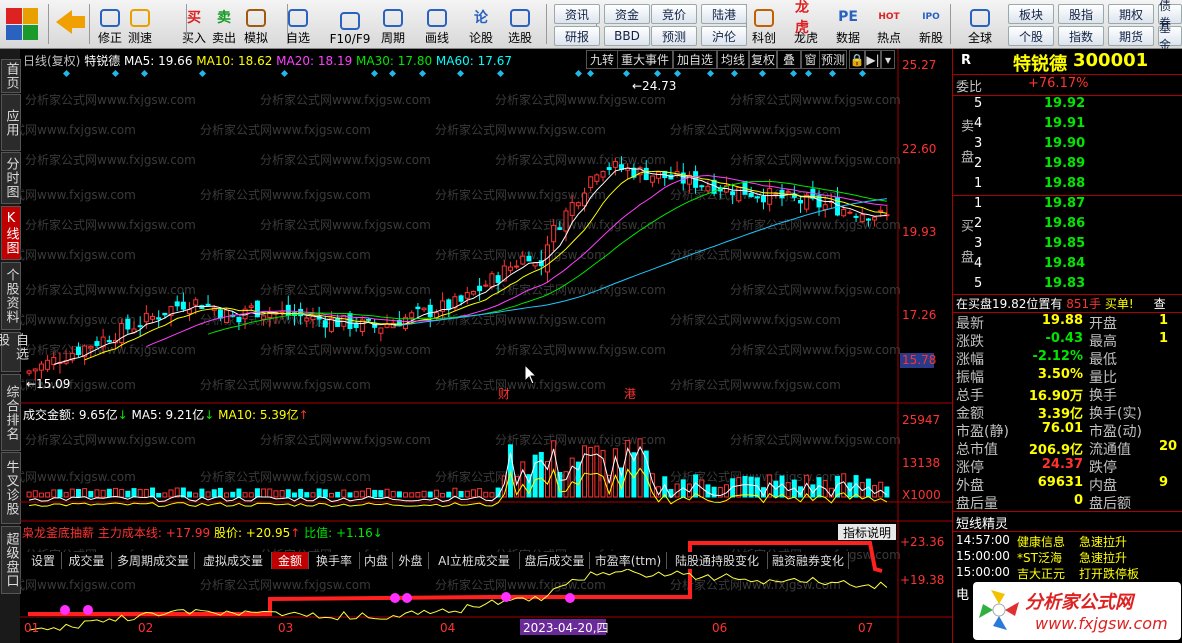  I want to click on left-tab-5: 自选股, so click(14, 352).